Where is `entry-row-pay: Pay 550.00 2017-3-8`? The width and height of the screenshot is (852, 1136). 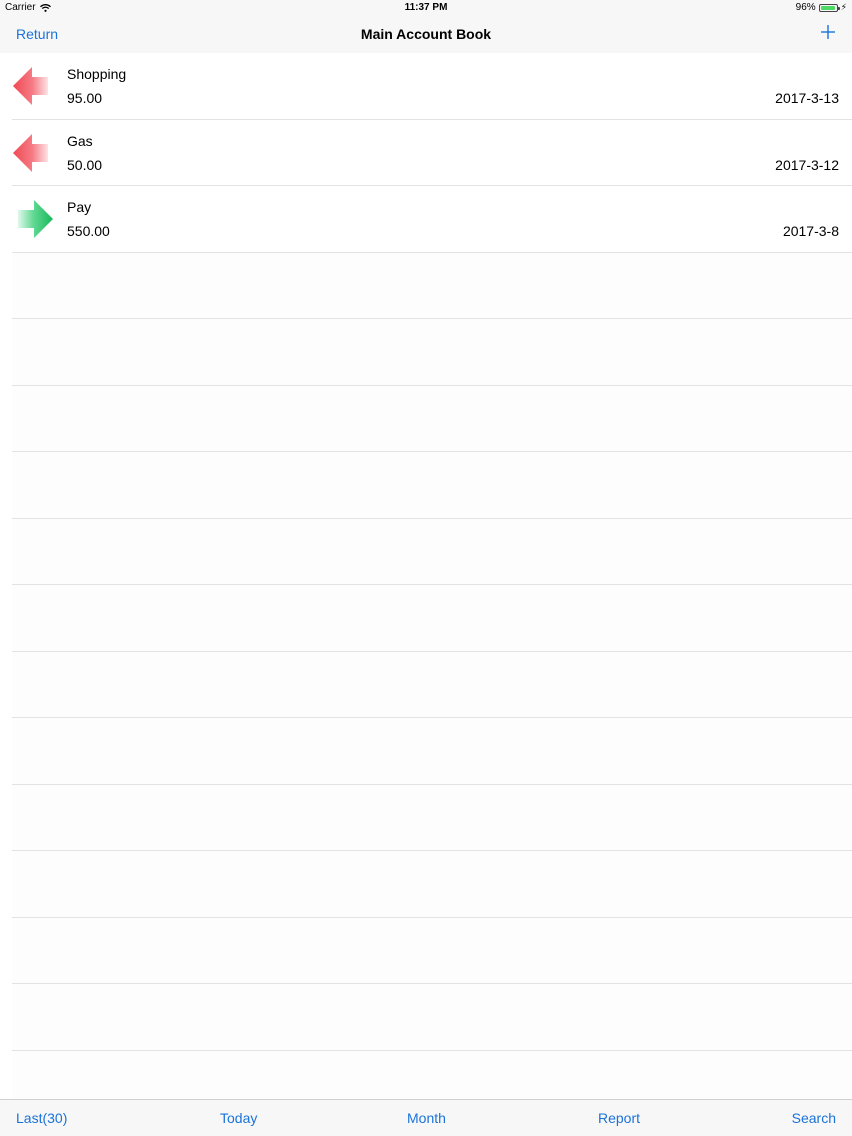
entry-row-pay: Pay 550.00 2017-3-8 is located at coordinates (432, 219).